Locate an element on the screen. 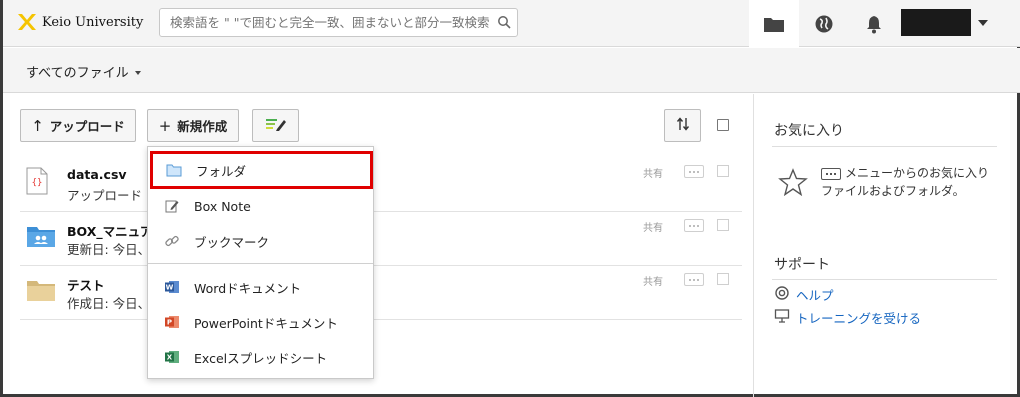 This screenshot has height=397, width=1020. logo-mark-icon is located at coordinates (27, 22).